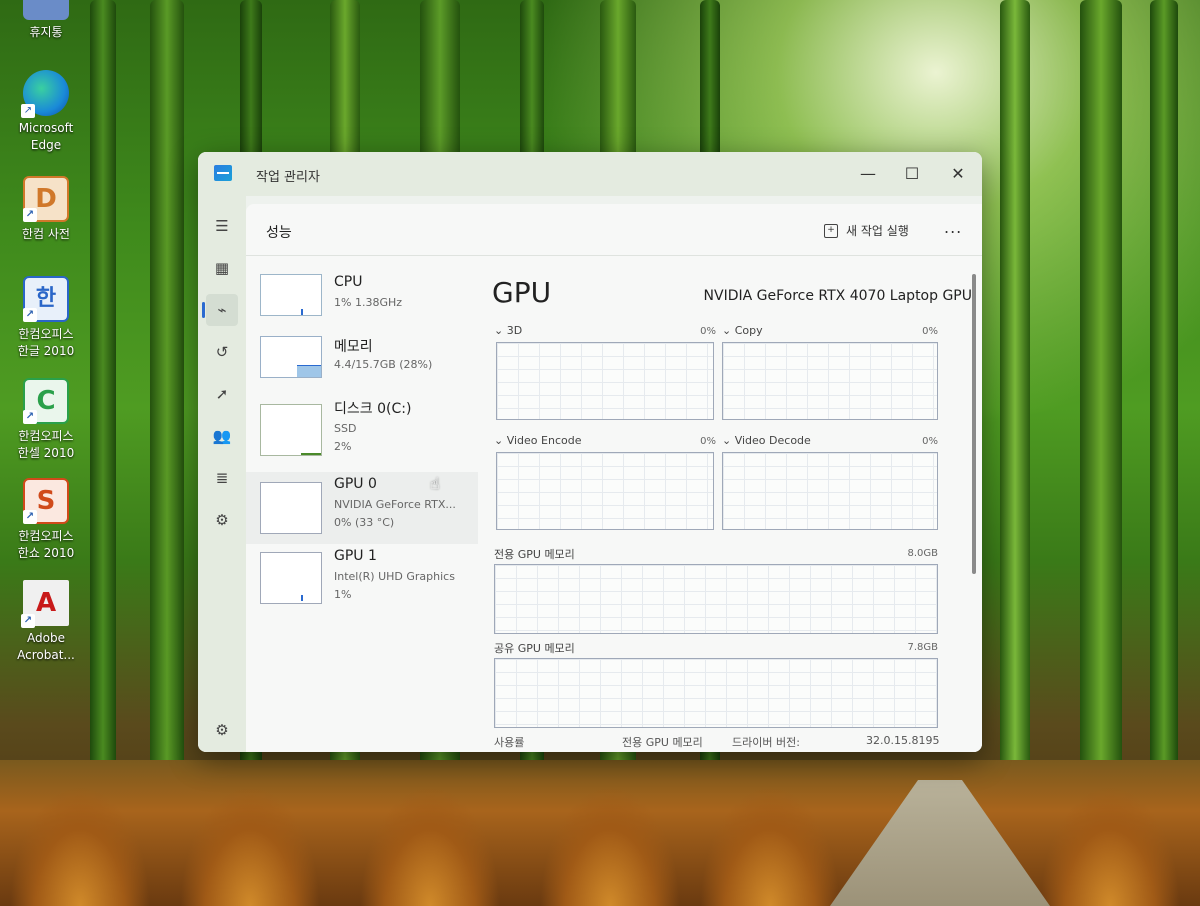  I want to click on desktop-icon-hangul: 한 ↗ 한컴오피스 한글 2010, so click(46, 318).